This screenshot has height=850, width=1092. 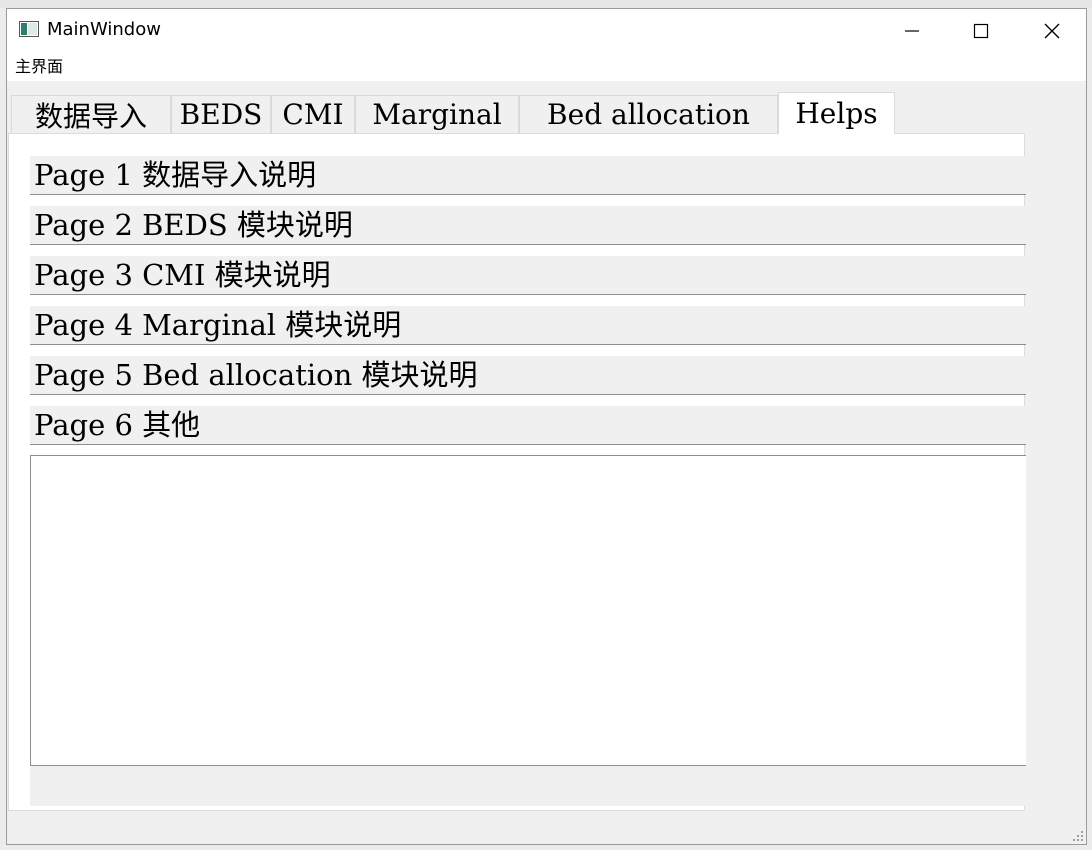 What do you see at coordinates (648, 114) in the screenshot?
I see `tab-bed-allocation: Bed allocation` at bounding box center [648, 114].